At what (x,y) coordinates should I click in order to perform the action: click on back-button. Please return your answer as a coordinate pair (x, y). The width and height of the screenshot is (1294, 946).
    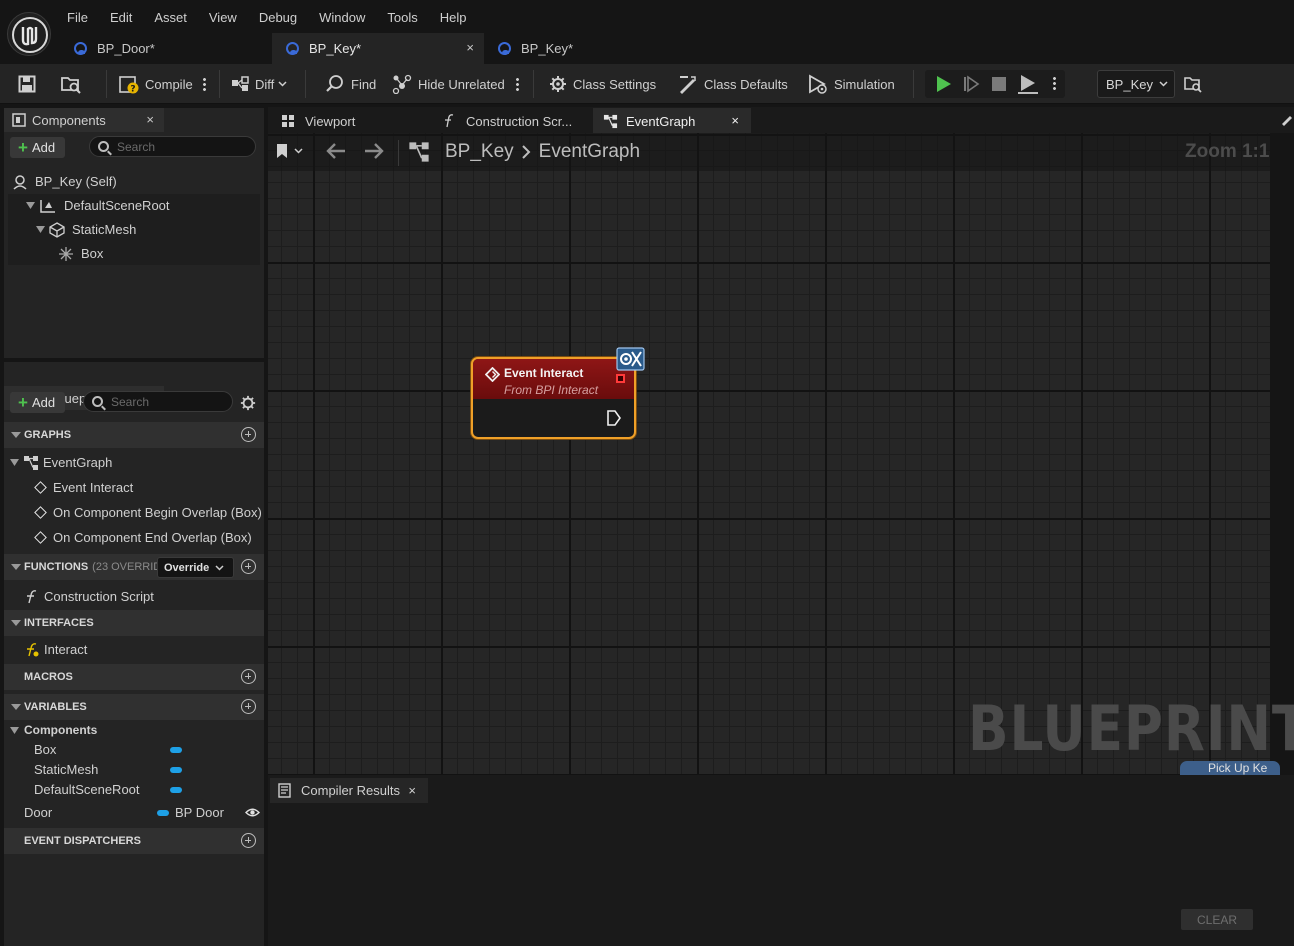
    Looking at the image, I should click on (336, 151).